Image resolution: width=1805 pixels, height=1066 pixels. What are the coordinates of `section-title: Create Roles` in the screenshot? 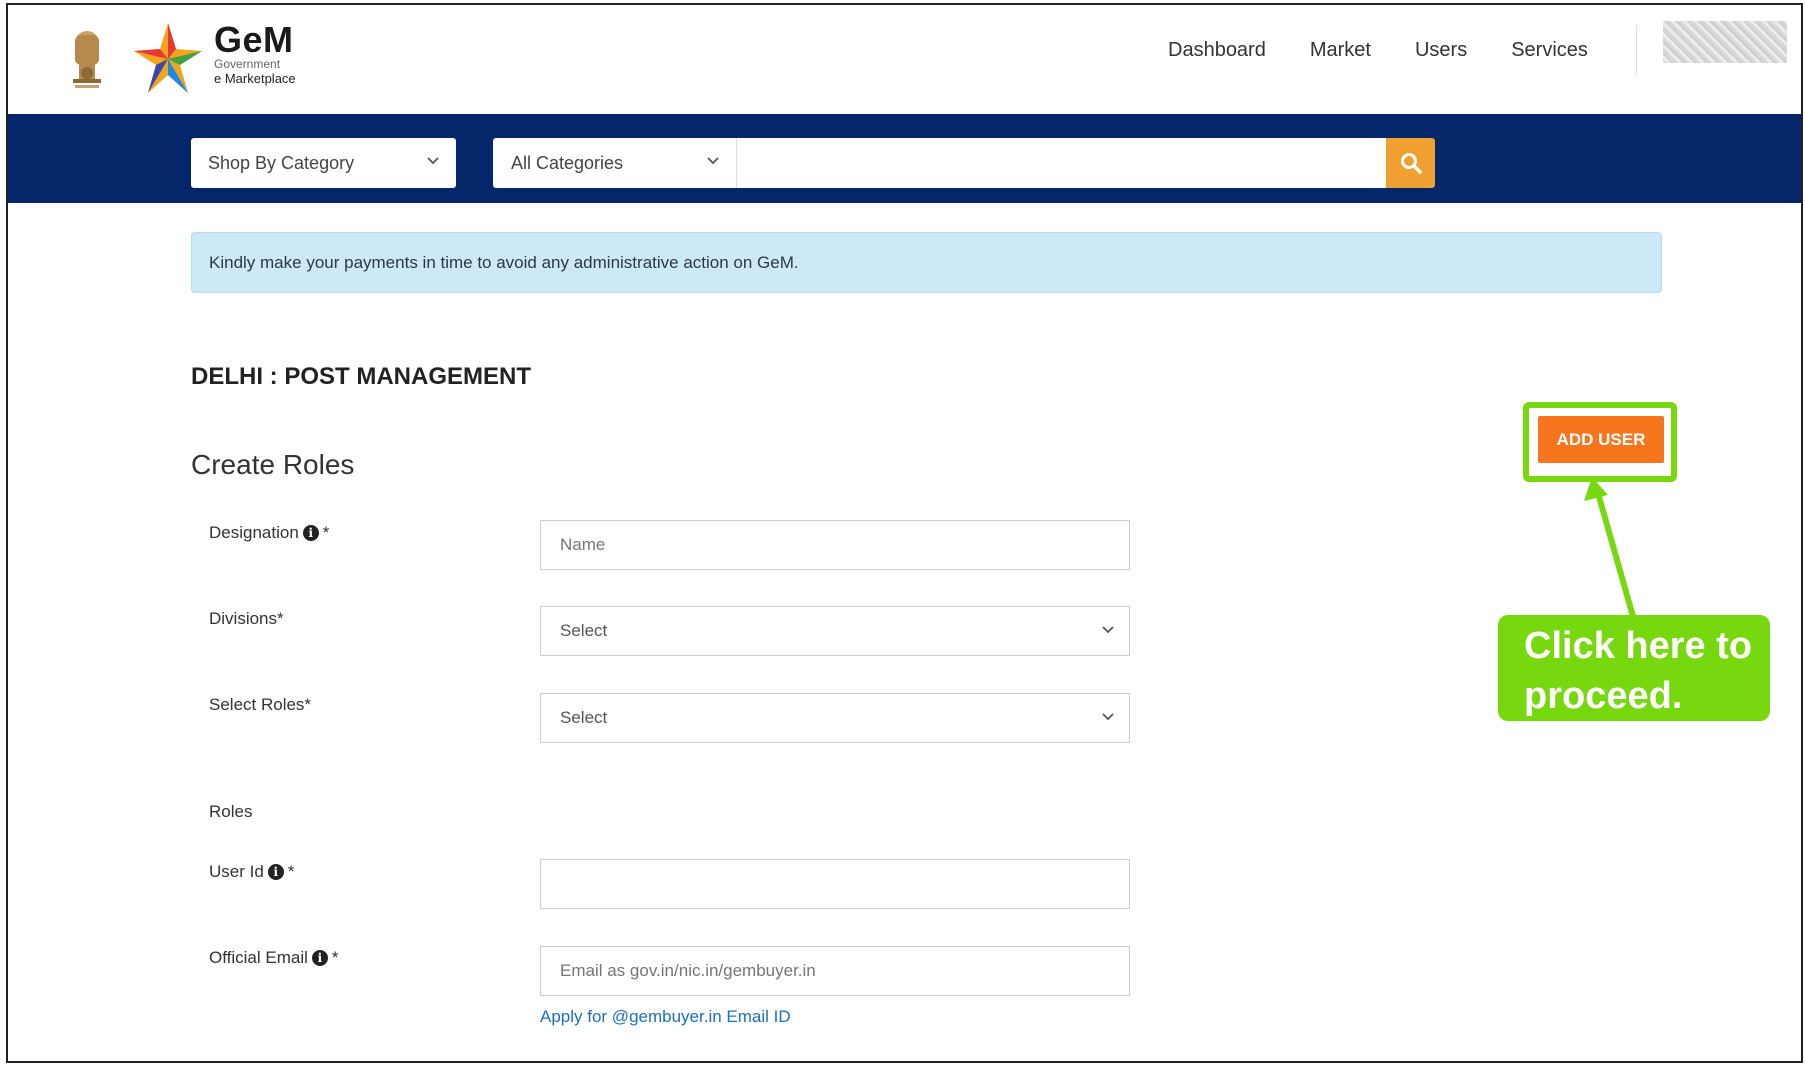 It's located at (273, 464).